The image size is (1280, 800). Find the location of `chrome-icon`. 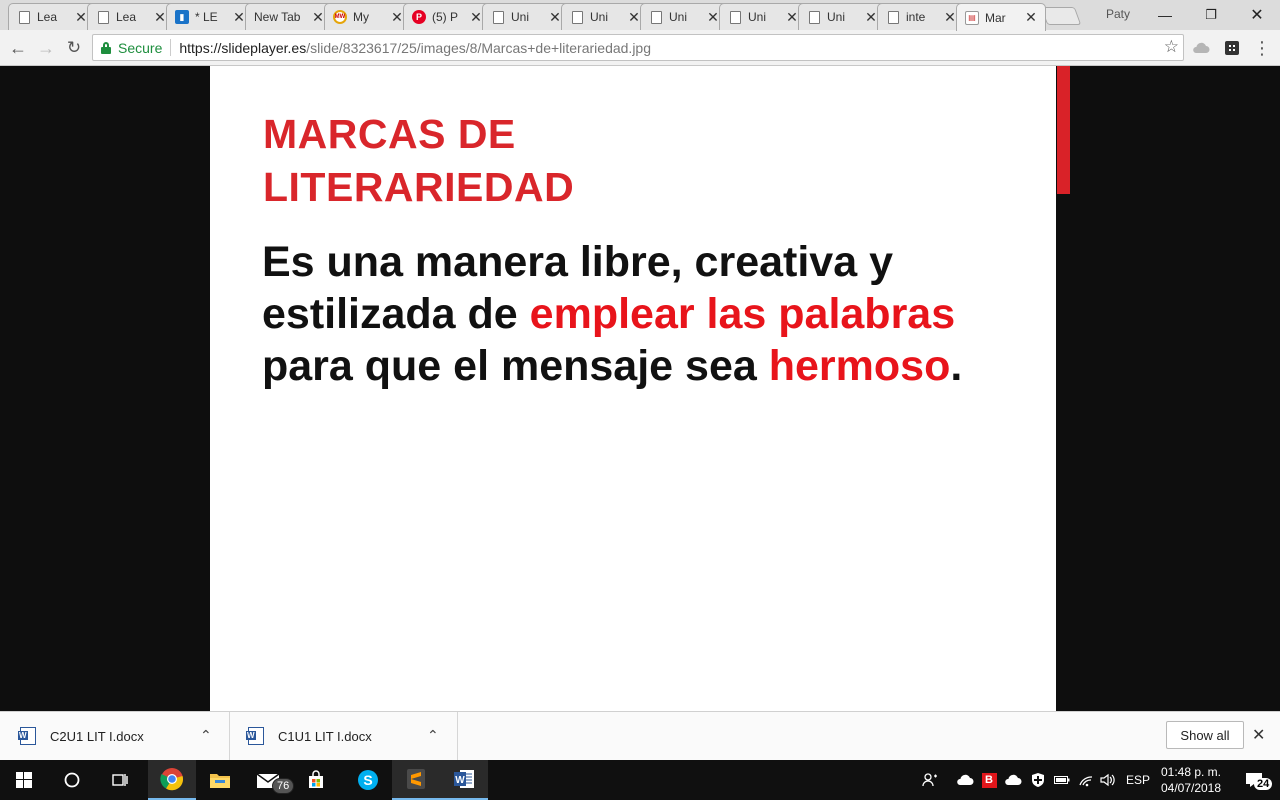

chrome-icon is located at coordinates (172, 779).